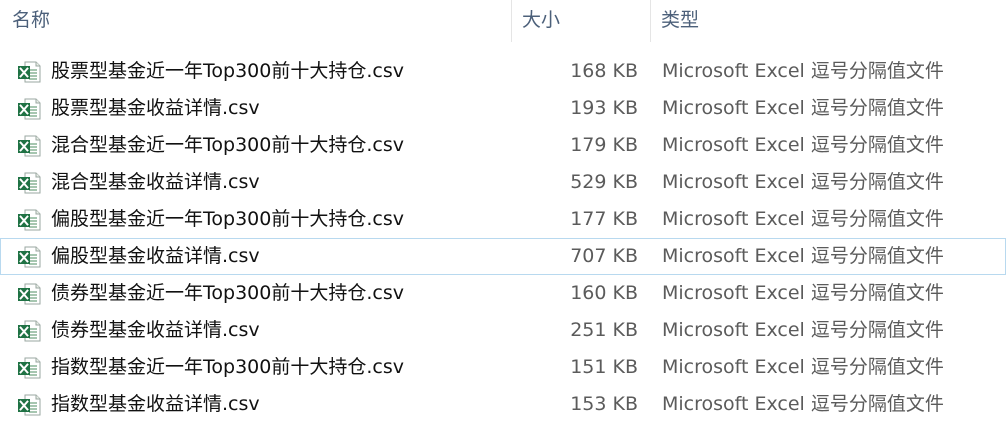 This screenshot has height=437, width=1006. I want to click on file-name: 股票型基金近一年Top300前十大持仓.csv, so click(227, 71).